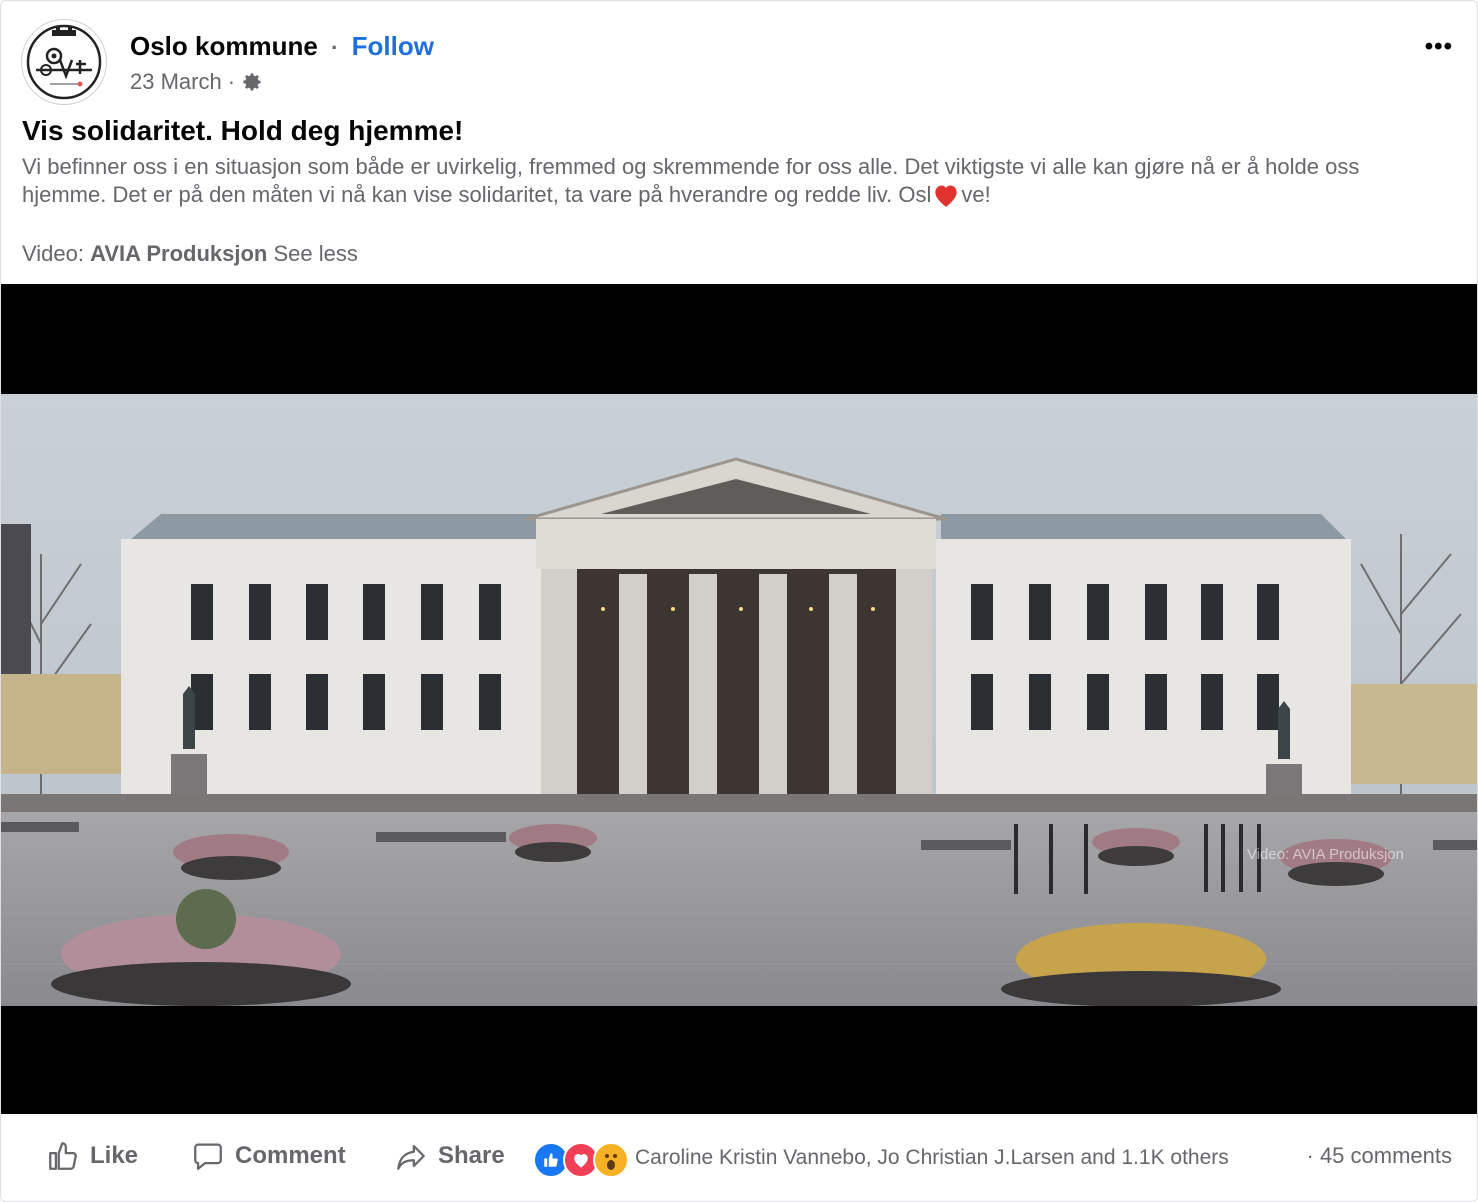  Describe the element at coordinates (224, 46) in the screenshot. I see `page-name: Oslo kommune` at that location.